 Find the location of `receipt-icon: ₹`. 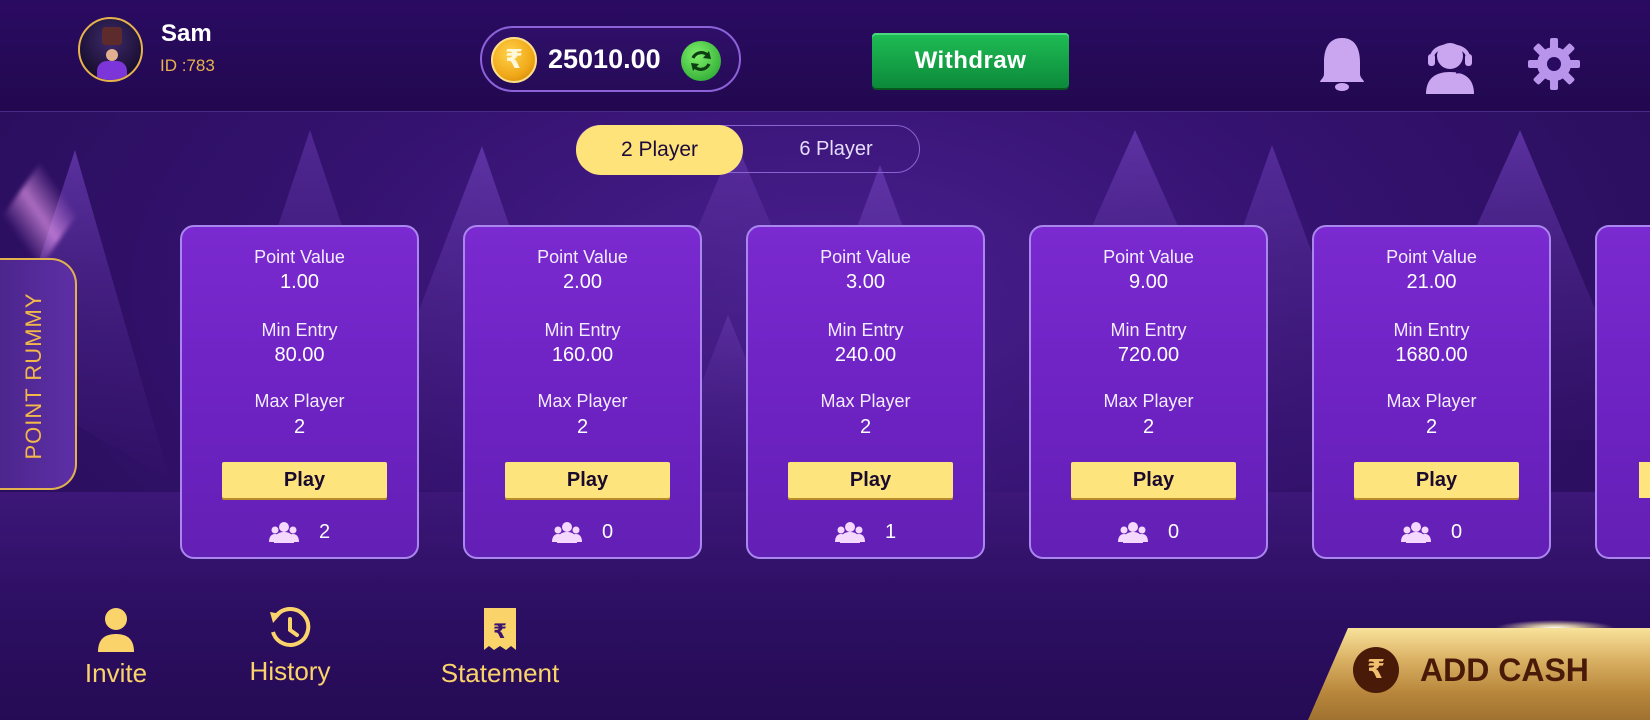

receipt-icon: ₹ is located at coordinates (500, 629).